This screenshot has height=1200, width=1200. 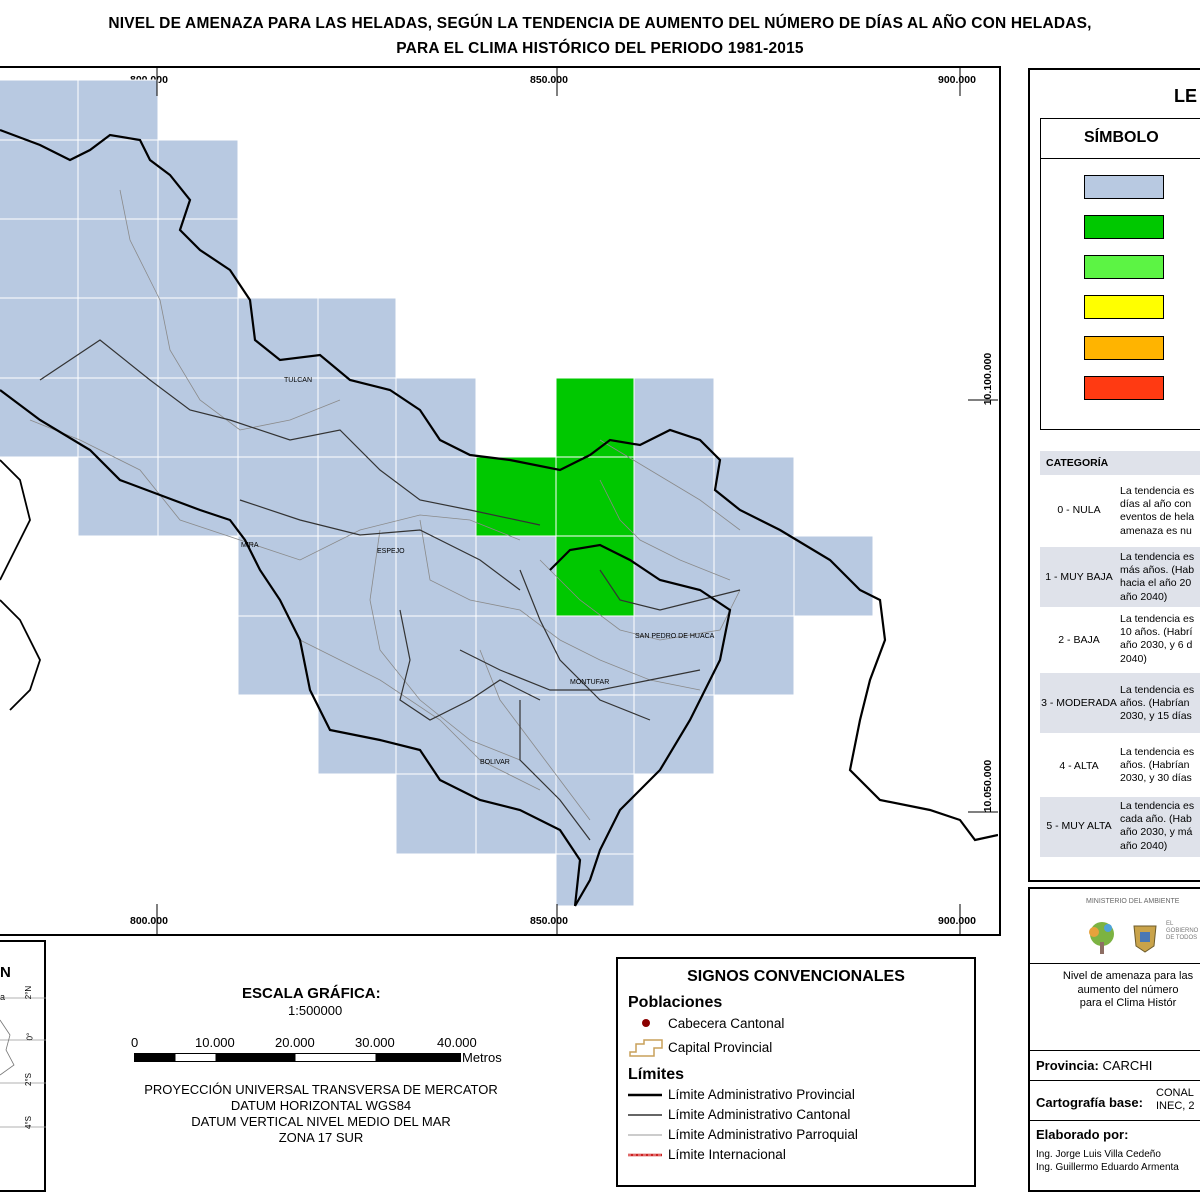 I want to click on scale-unit: Metros, so click(x=482, y=1057).